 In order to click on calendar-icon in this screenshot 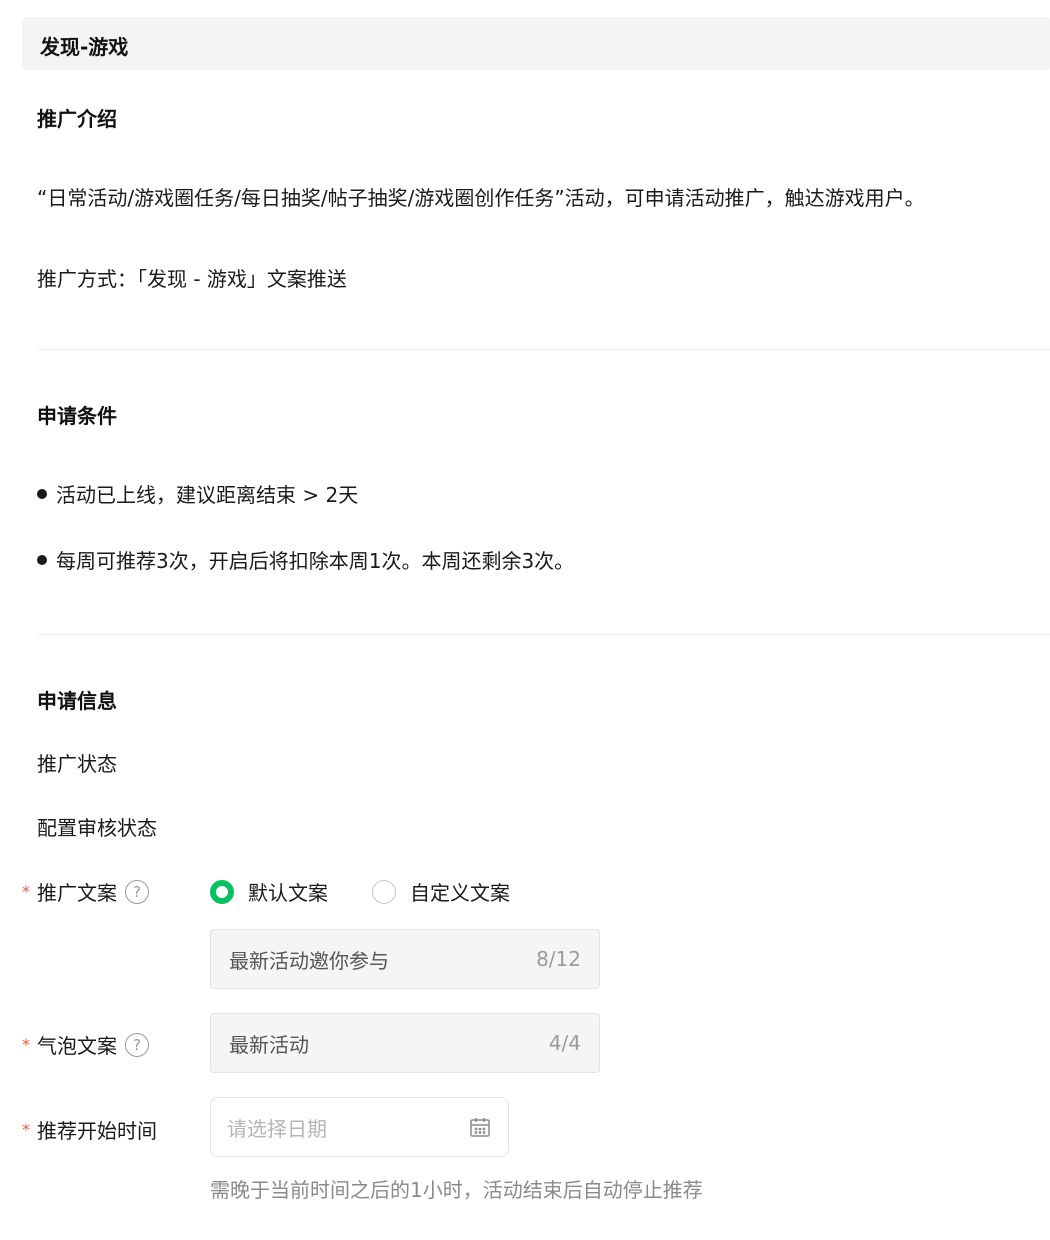, I will do `click(480, 1127)`.